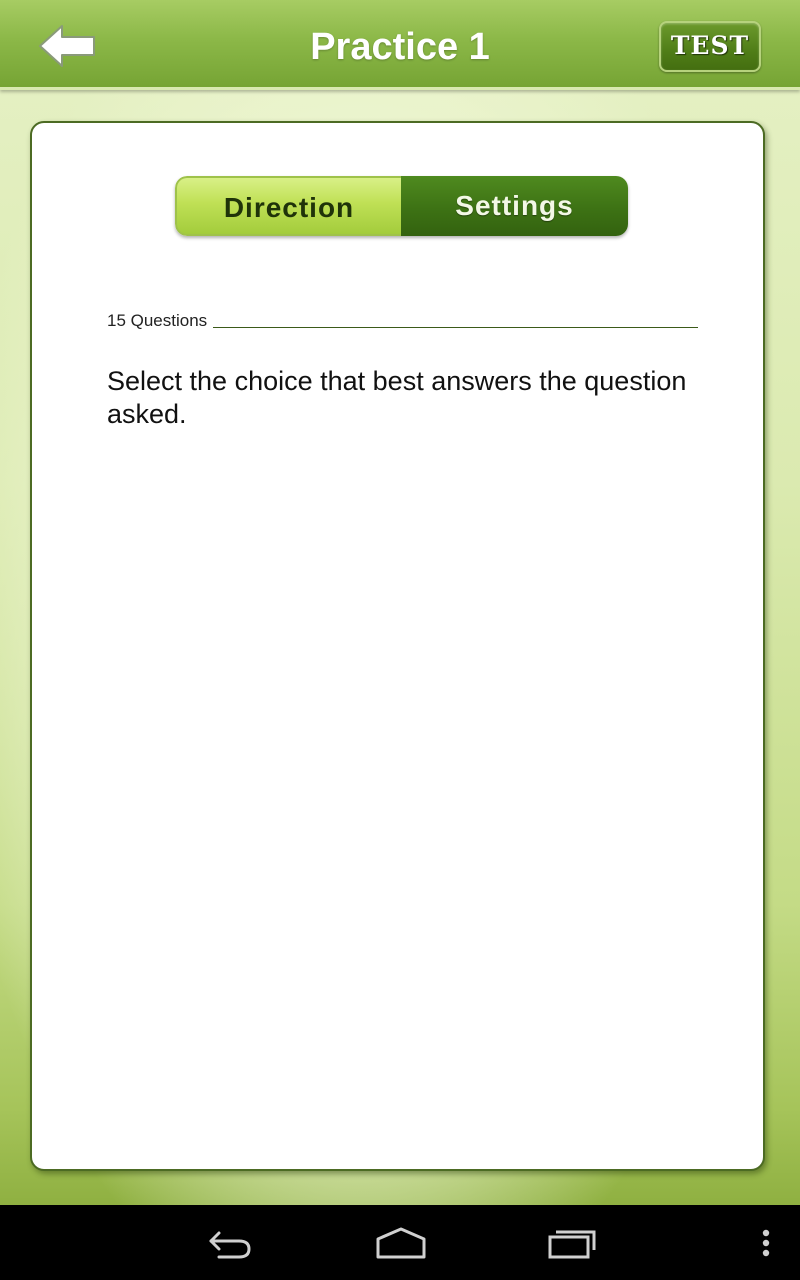  I want to click on tab-bar: Direction Settings, so click(401, 206).